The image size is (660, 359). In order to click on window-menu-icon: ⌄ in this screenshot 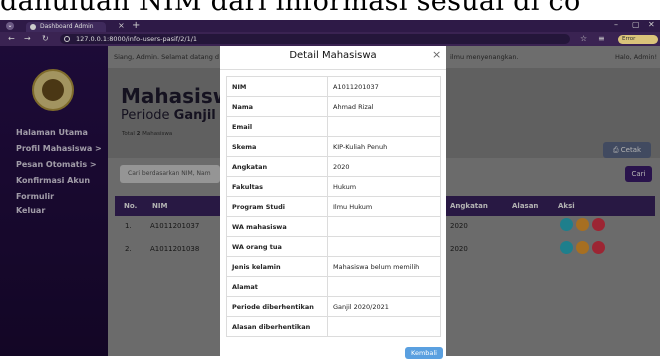, I will do `click(10, 26)`.